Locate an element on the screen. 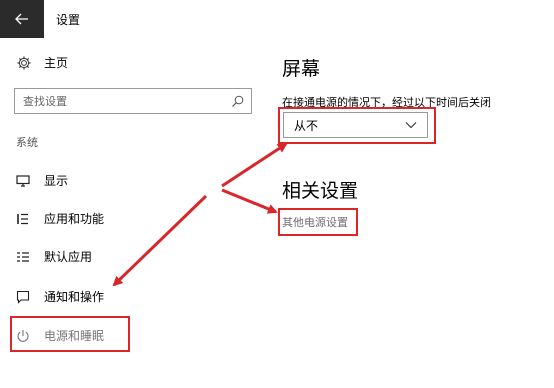  list-icon is located at coordinates (22, 218).